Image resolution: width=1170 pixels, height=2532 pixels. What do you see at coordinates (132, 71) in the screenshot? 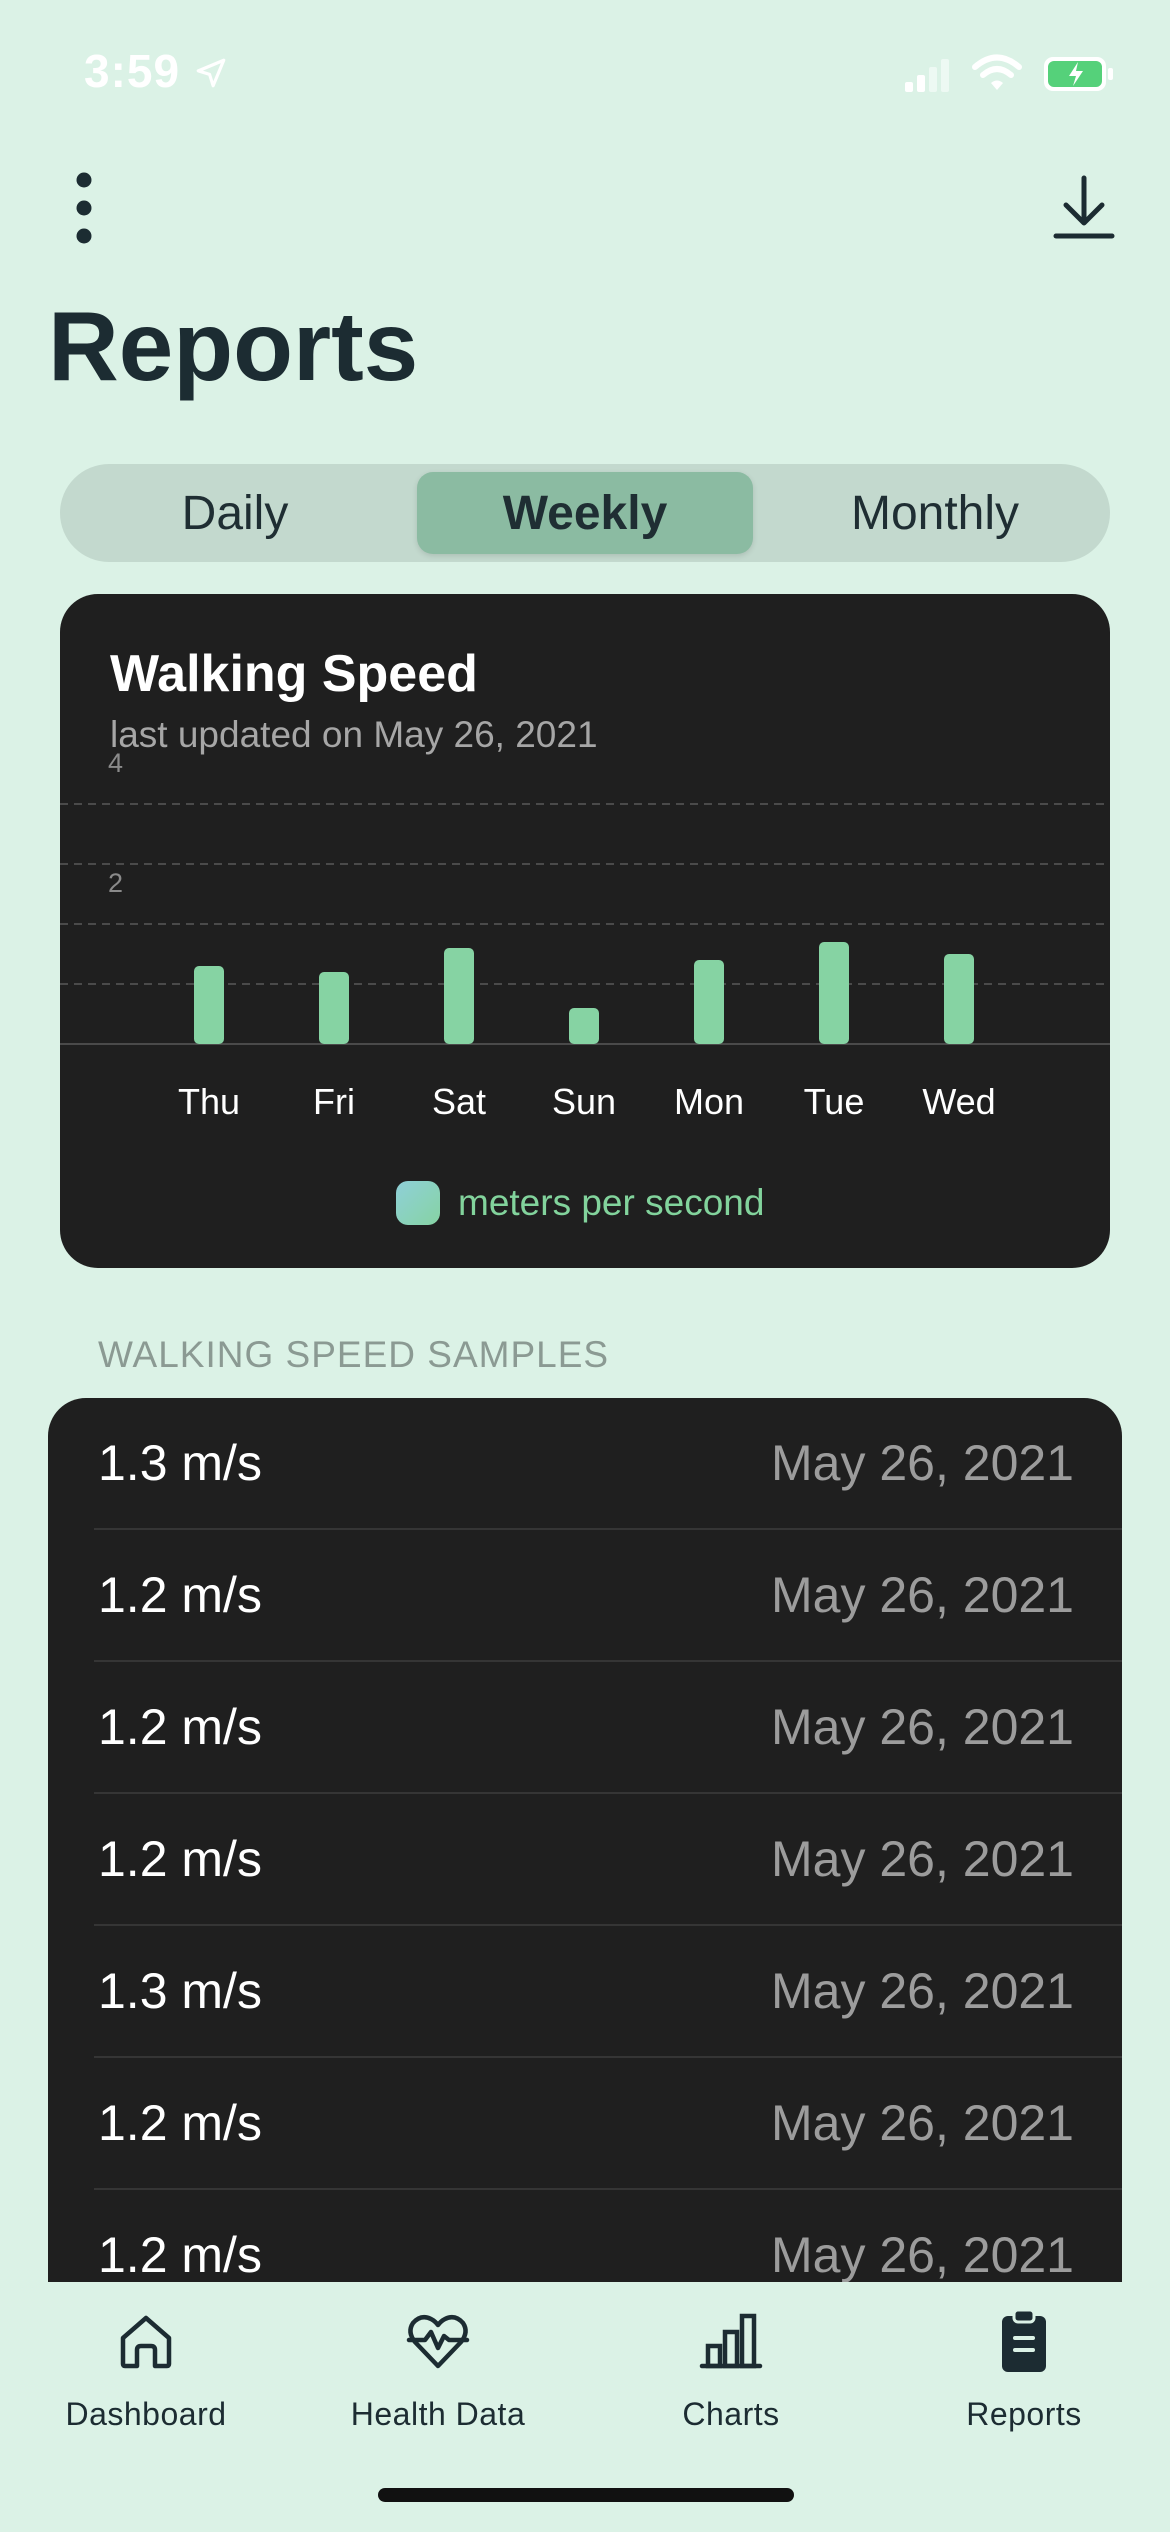
I see `status-time: 3:59` at bounding box center [132, 71].